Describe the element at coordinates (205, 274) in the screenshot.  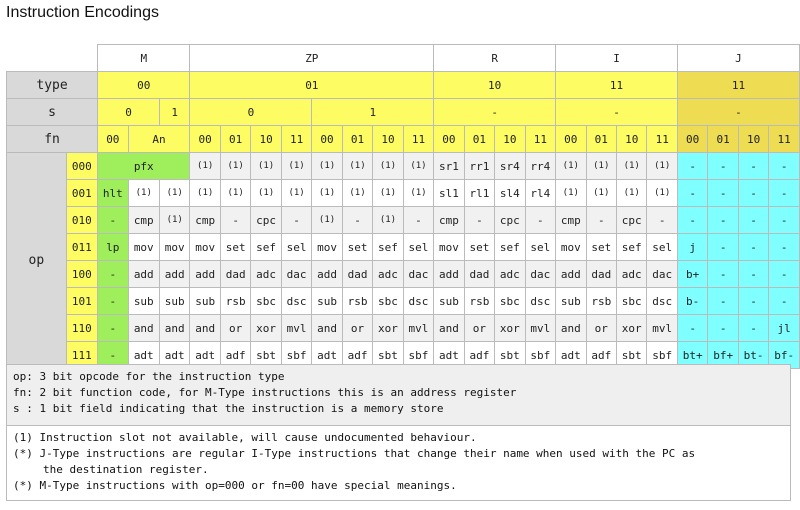
I see `zp-cell: add` at that location.